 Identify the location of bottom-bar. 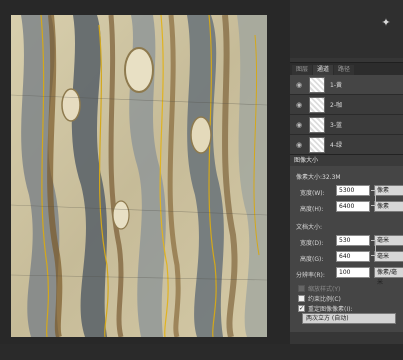
(201, 352).